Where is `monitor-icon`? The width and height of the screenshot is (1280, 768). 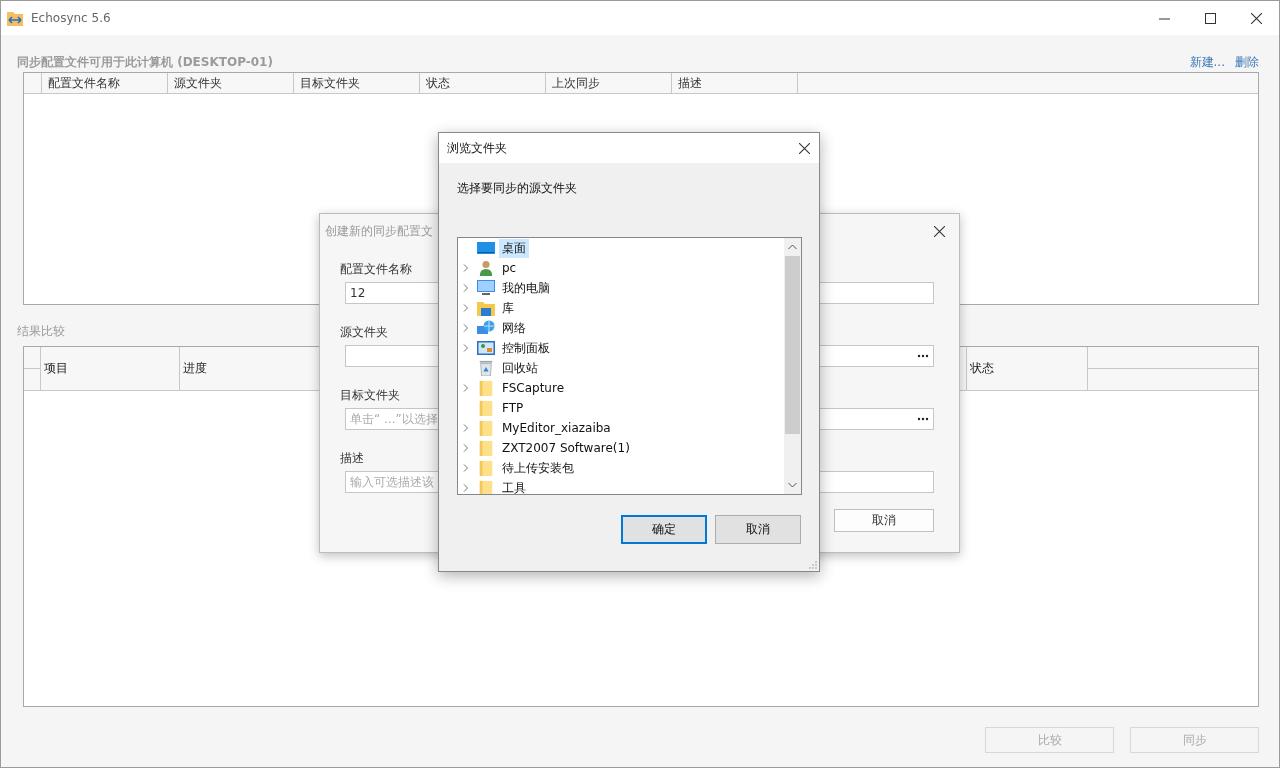
monitor-icon is located at coordinates (486, 288).